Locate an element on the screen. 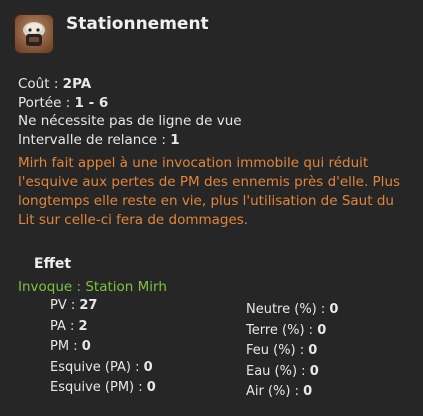 The height and width of the screenshot is (416, 423). water-resist-value: 0 is located at coordinates (314, 371).